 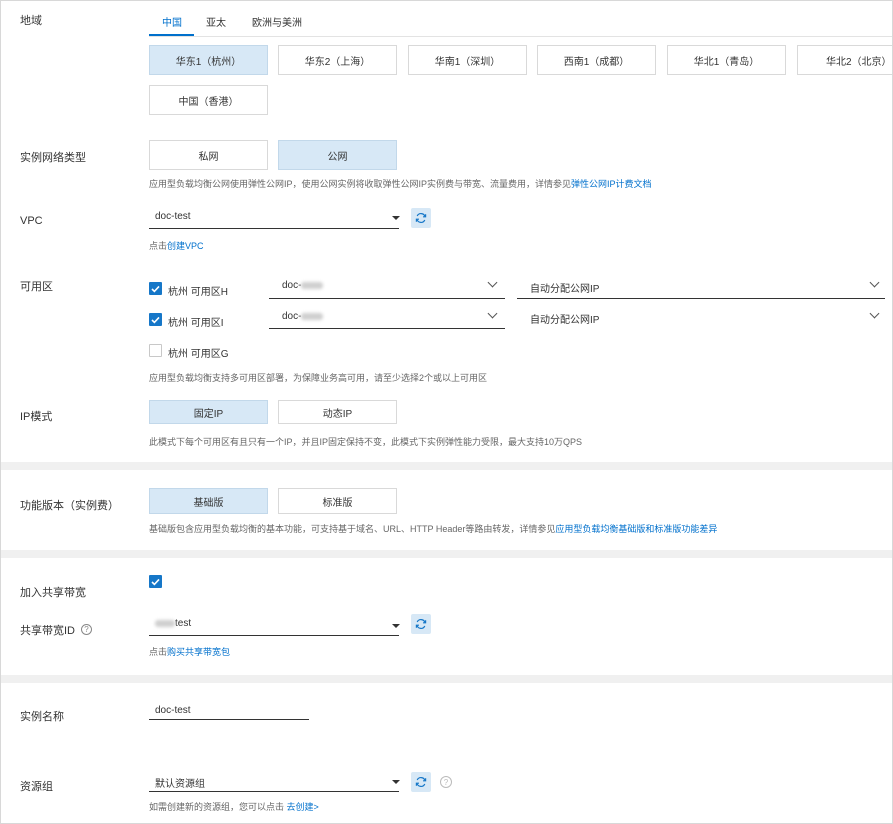 I want to click on region-hangzhou: 华东1（杭州）, so click(x=208, y=60).